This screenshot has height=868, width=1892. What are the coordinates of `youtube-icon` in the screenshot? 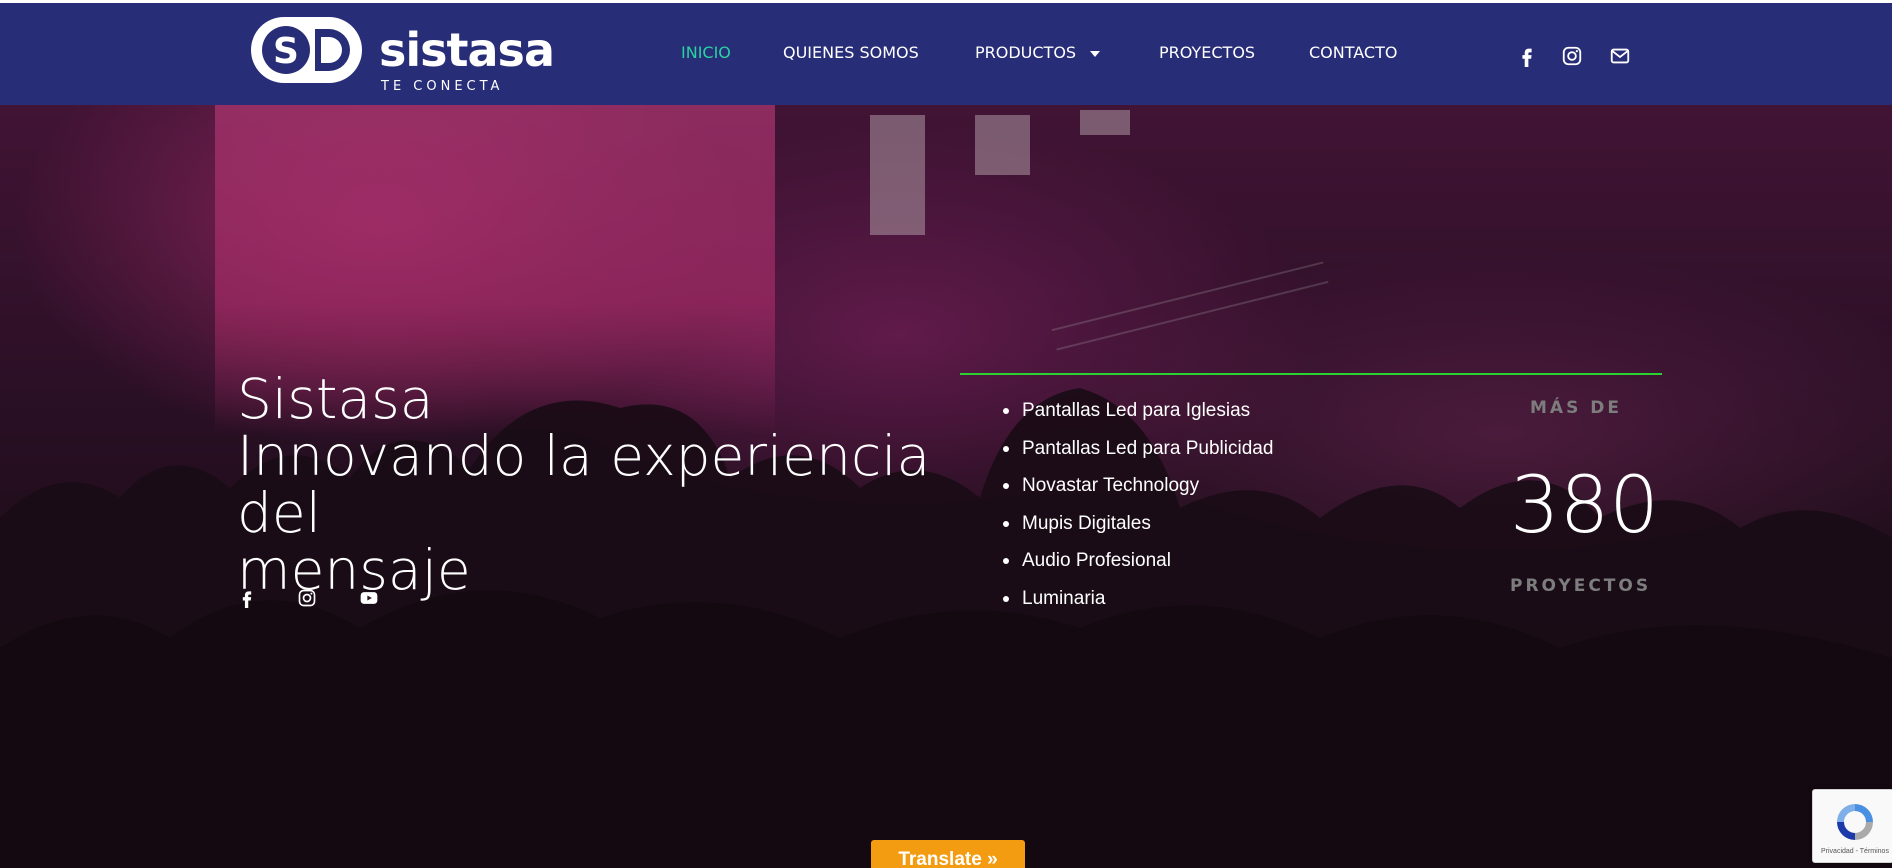 It's located at (369, 598).